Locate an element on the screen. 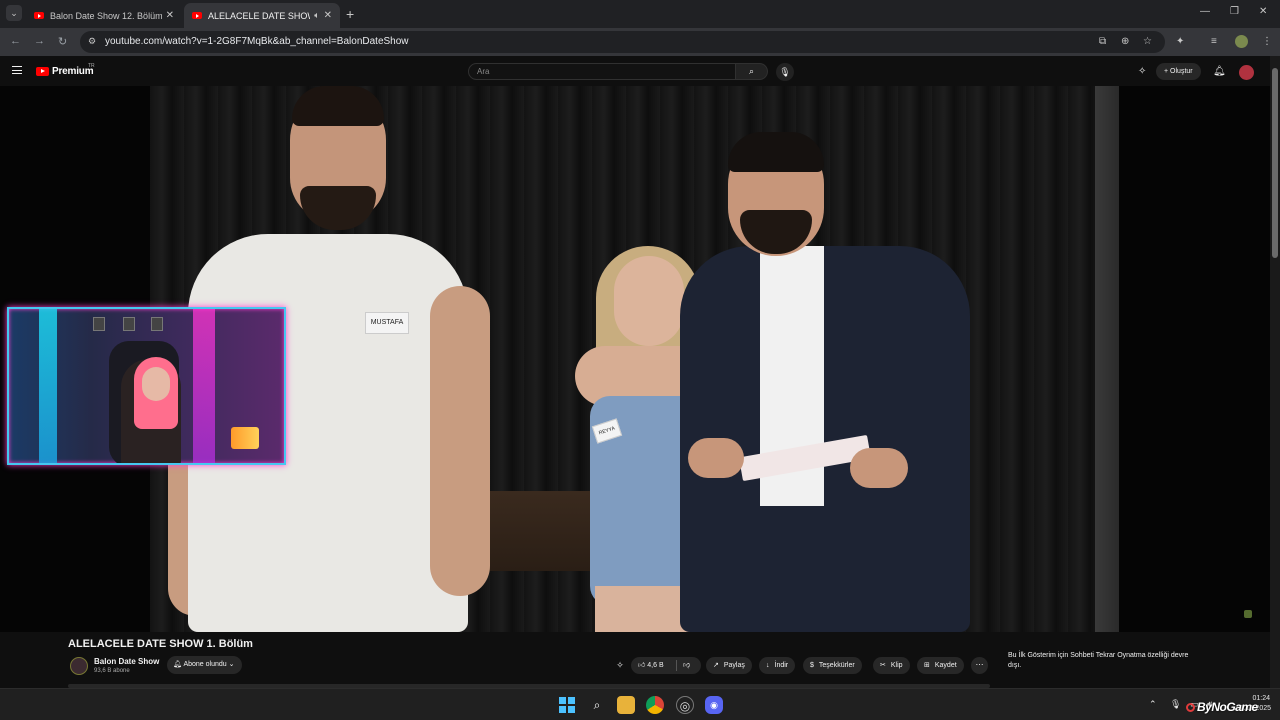 This screenshot has width=1280, height=720. video-person-left-arm-right is located at coordinates (460, 441).